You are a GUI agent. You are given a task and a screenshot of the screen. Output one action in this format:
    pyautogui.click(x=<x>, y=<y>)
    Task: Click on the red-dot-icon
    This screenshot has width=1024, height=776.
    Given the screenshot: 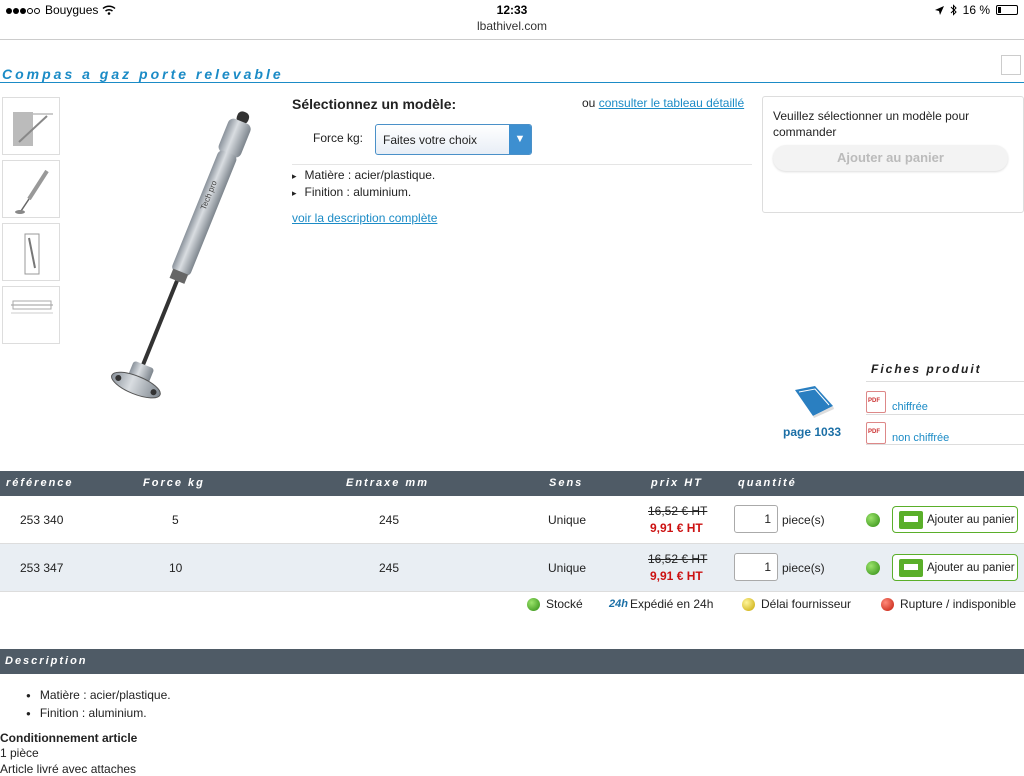 What is the action you would take?
    pyautogui.click(x=887, y=604)
    